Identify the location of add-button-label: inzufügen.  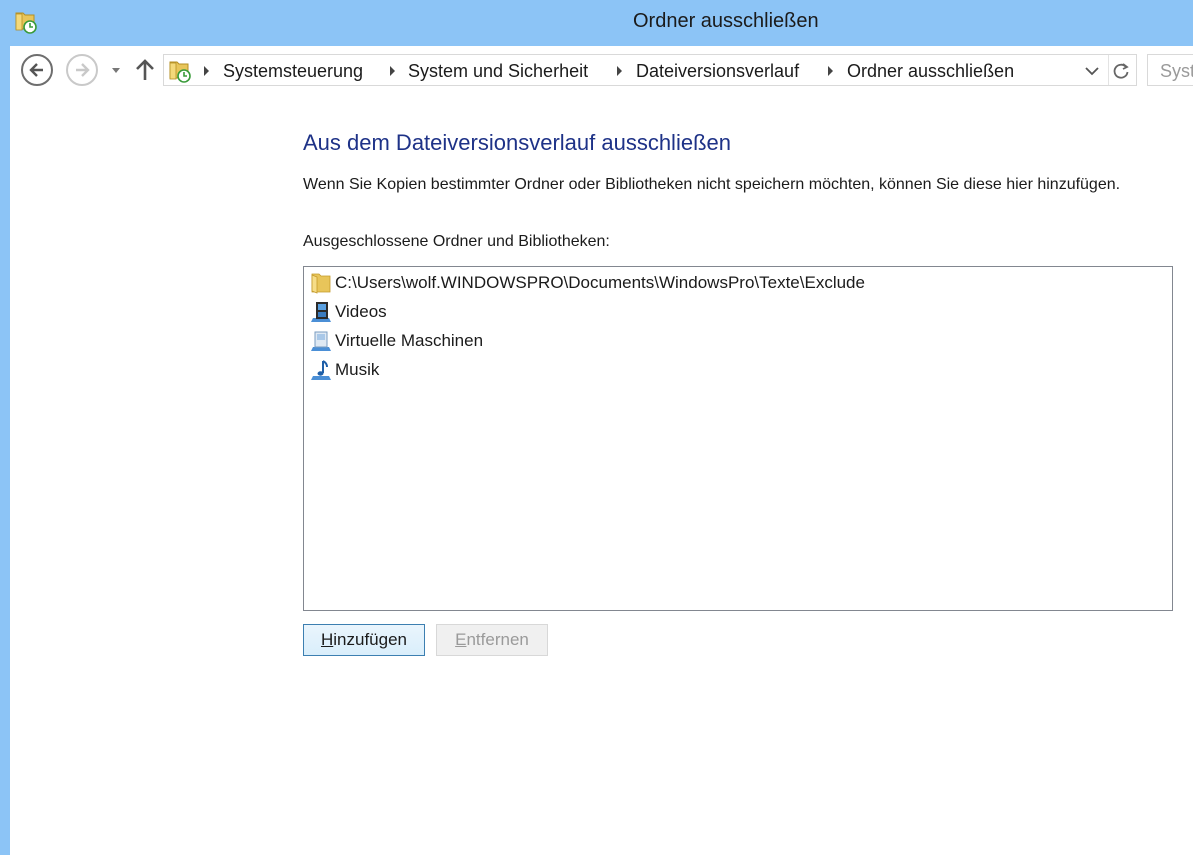
(370, 639).